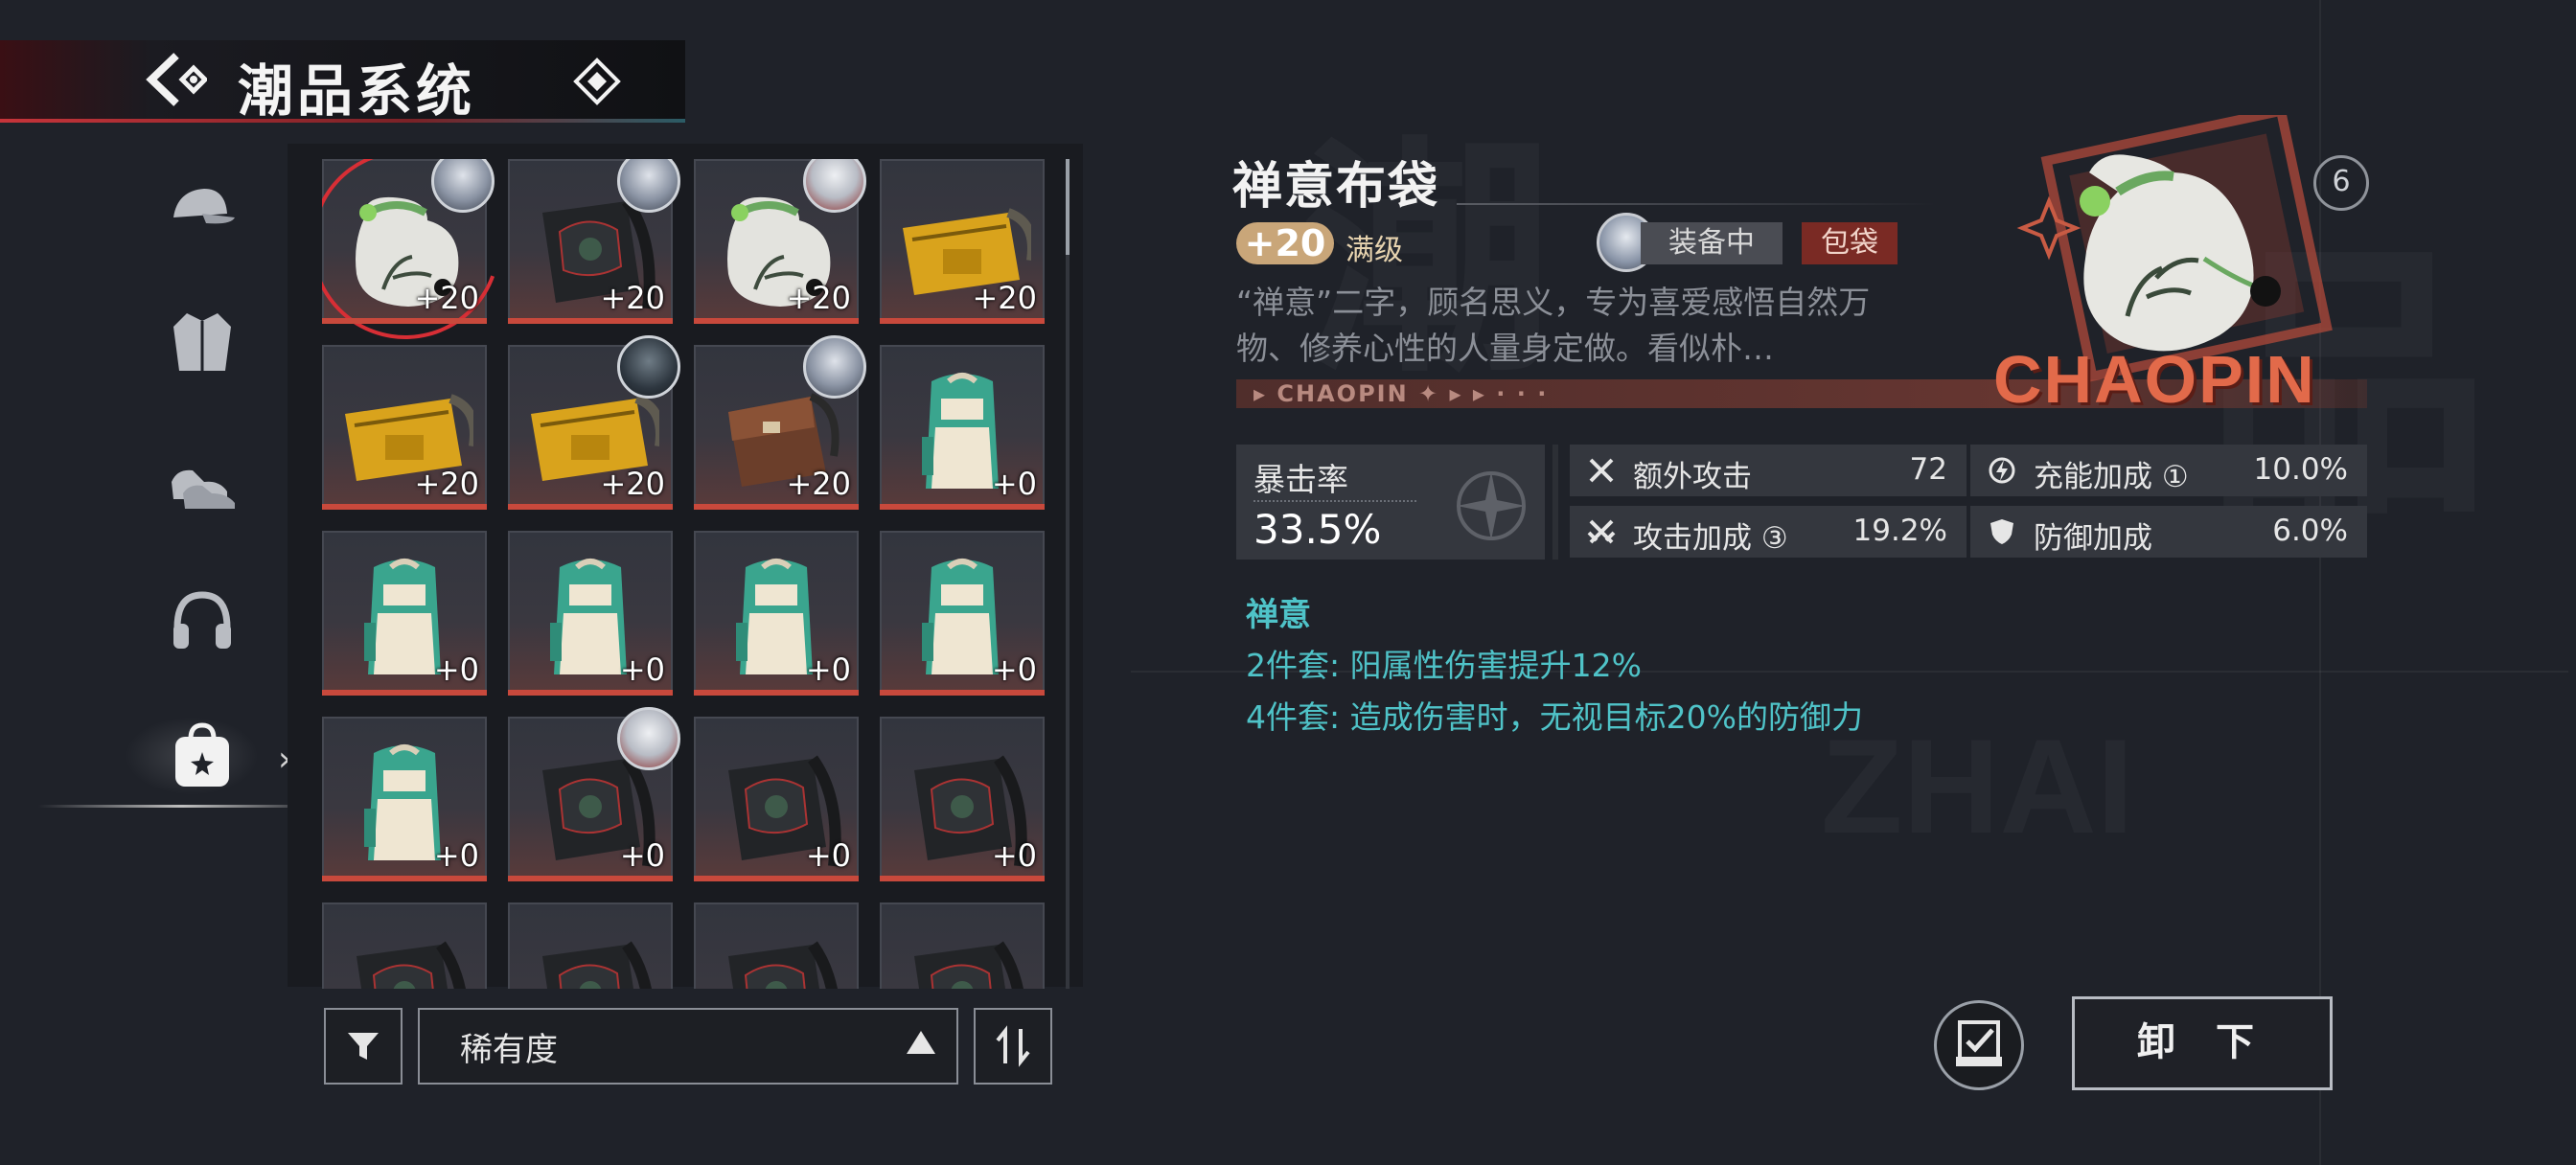 The image size is (2576, 1165). Describe the element at coordinates (1318, 530) in the screenshot. I see `main-stat-value: 33.5%` at that location.